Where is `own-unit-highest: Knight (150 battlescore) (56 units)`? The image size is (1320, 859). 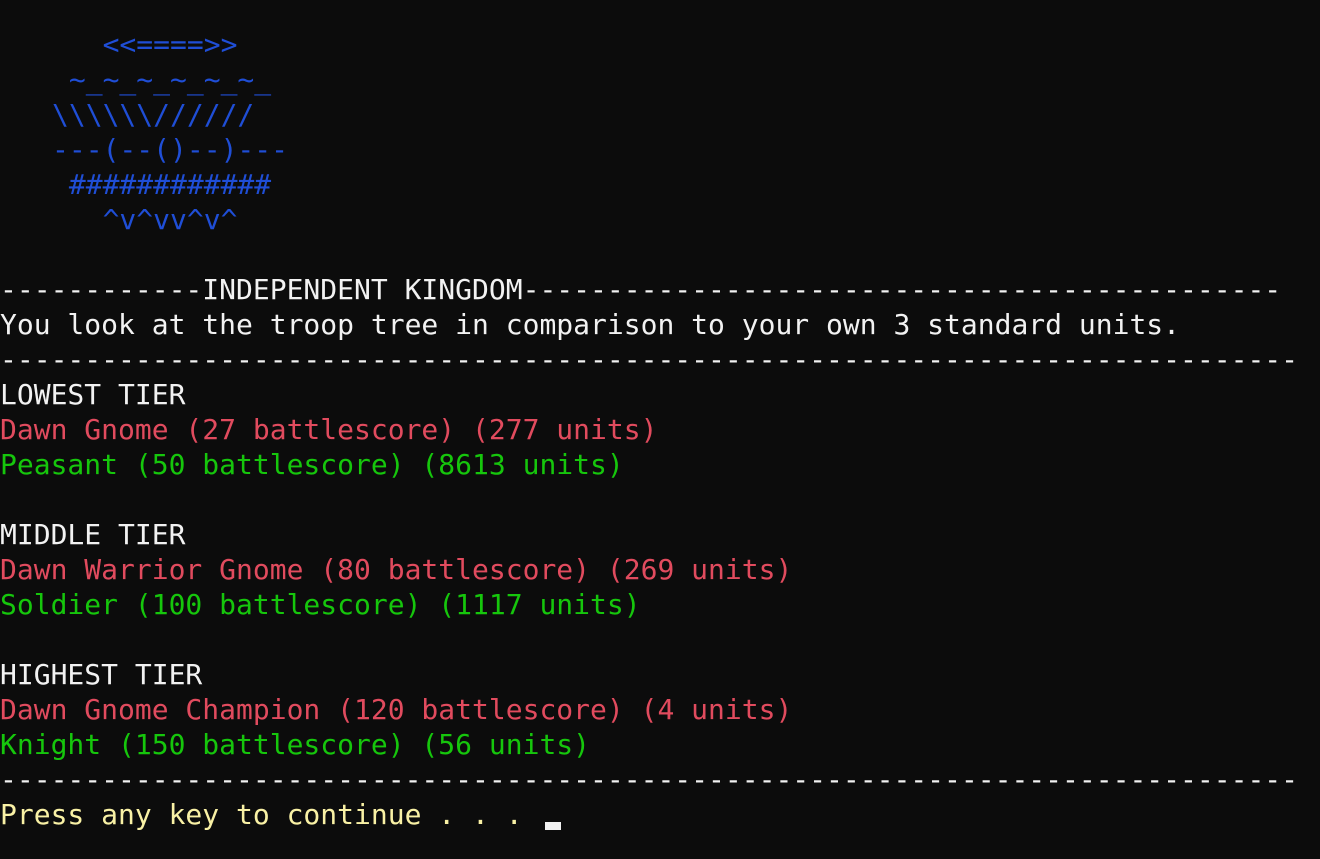 own-unit-highest: Knight (150 battlescore) (56 units) is located at coordinates (295, 744).